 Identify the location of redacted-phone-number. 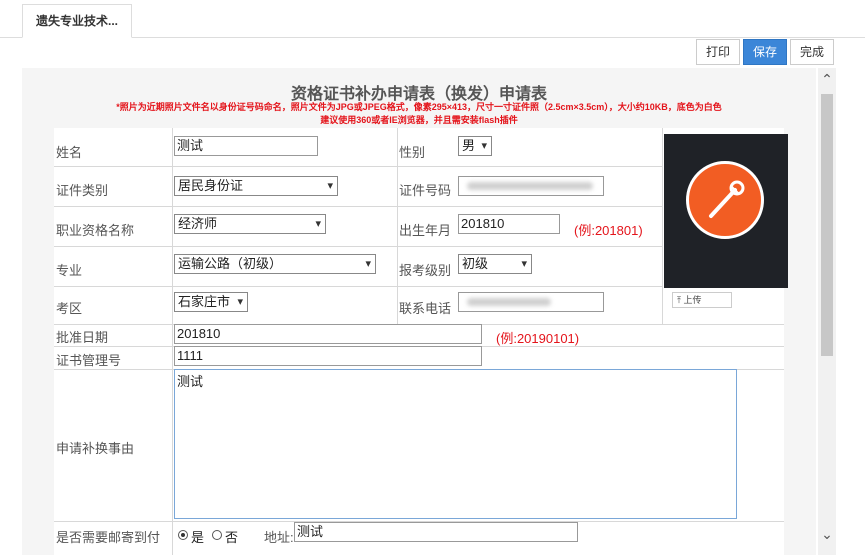
(509, 302).